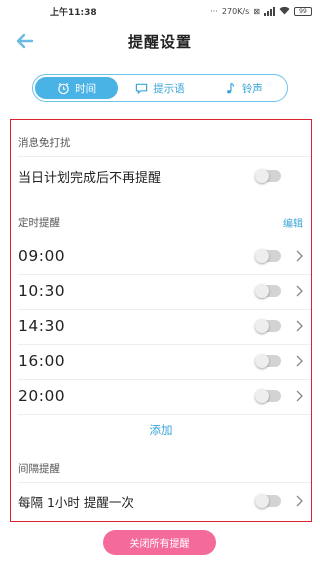  Describe the element at coordinates (42, 396) in the screenshot. I see `time-label: 20:00` at that location.